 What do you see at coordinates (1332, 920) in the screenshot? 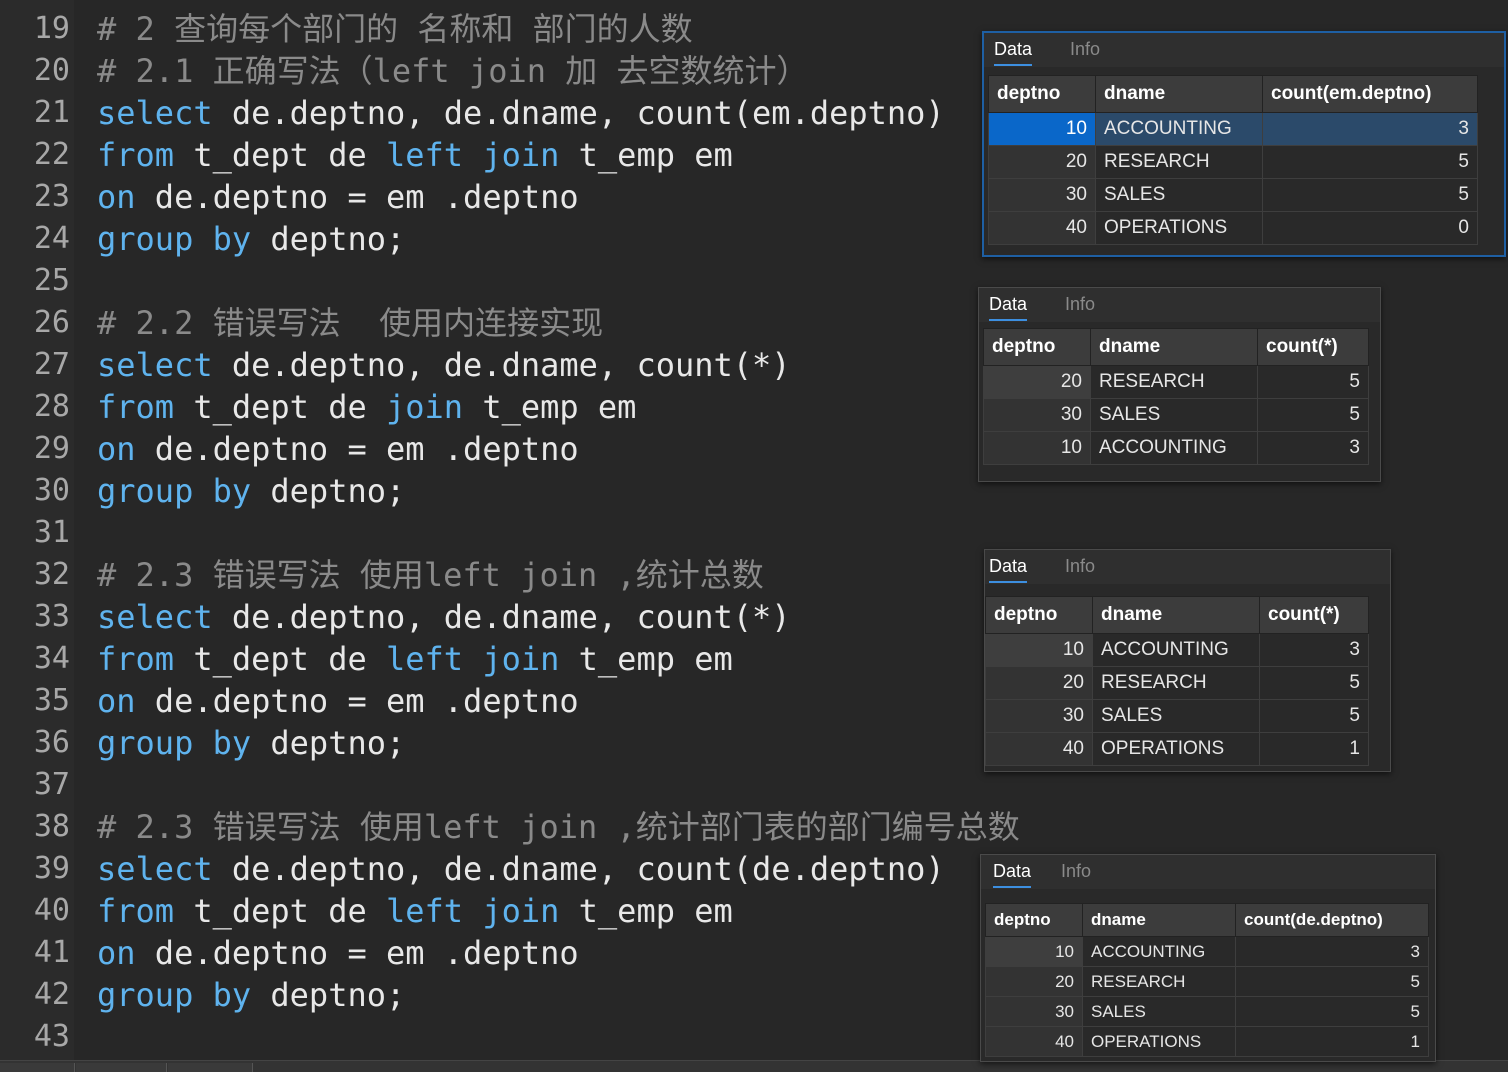
I see `column-header-count: count(de.deptno)` at bounding box center [1332, 920].